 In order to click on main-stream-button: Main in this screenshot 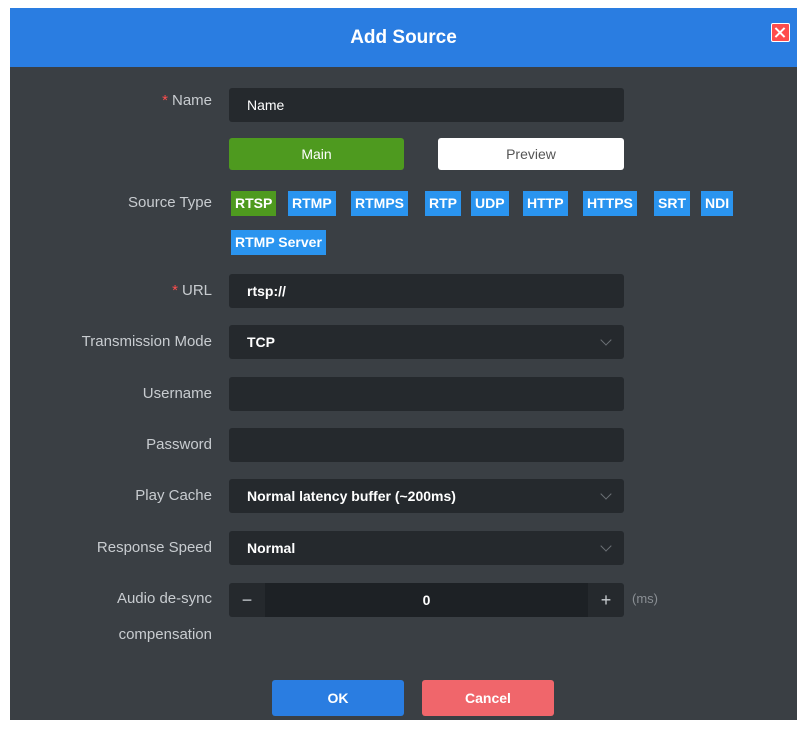, I will do `click(316, 154)`.